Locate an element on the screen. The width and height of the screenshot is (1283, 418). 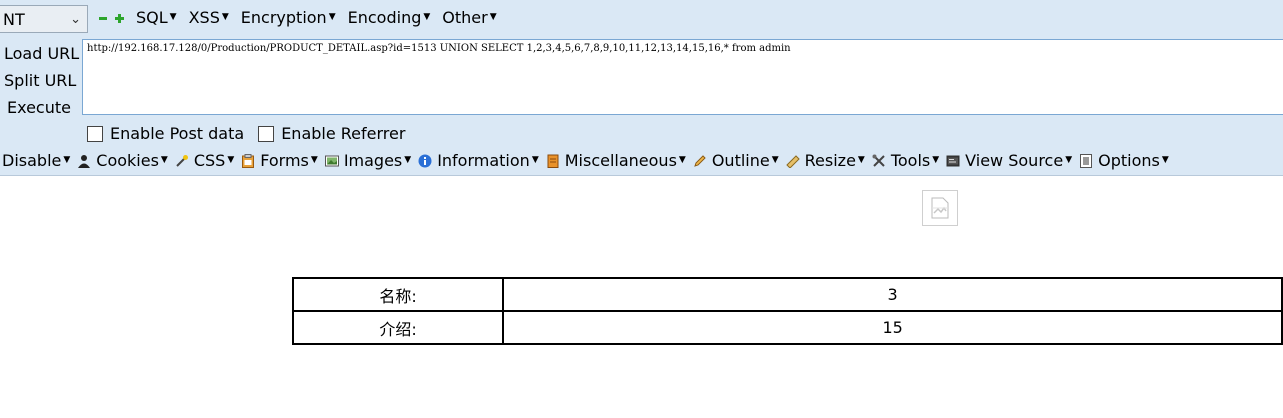
table-row: 介绍: 15 is located at coordinates (787, 327).